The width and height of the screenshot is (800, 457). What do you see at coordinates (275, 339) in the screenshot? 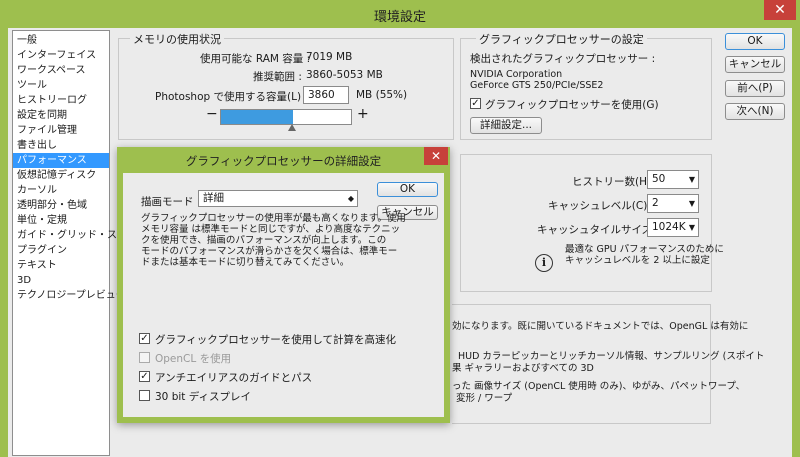
I see `accelerate-compute-label: グラフィックプロセッサーを使用して計算を高速化` at bounding box center [275, 339].